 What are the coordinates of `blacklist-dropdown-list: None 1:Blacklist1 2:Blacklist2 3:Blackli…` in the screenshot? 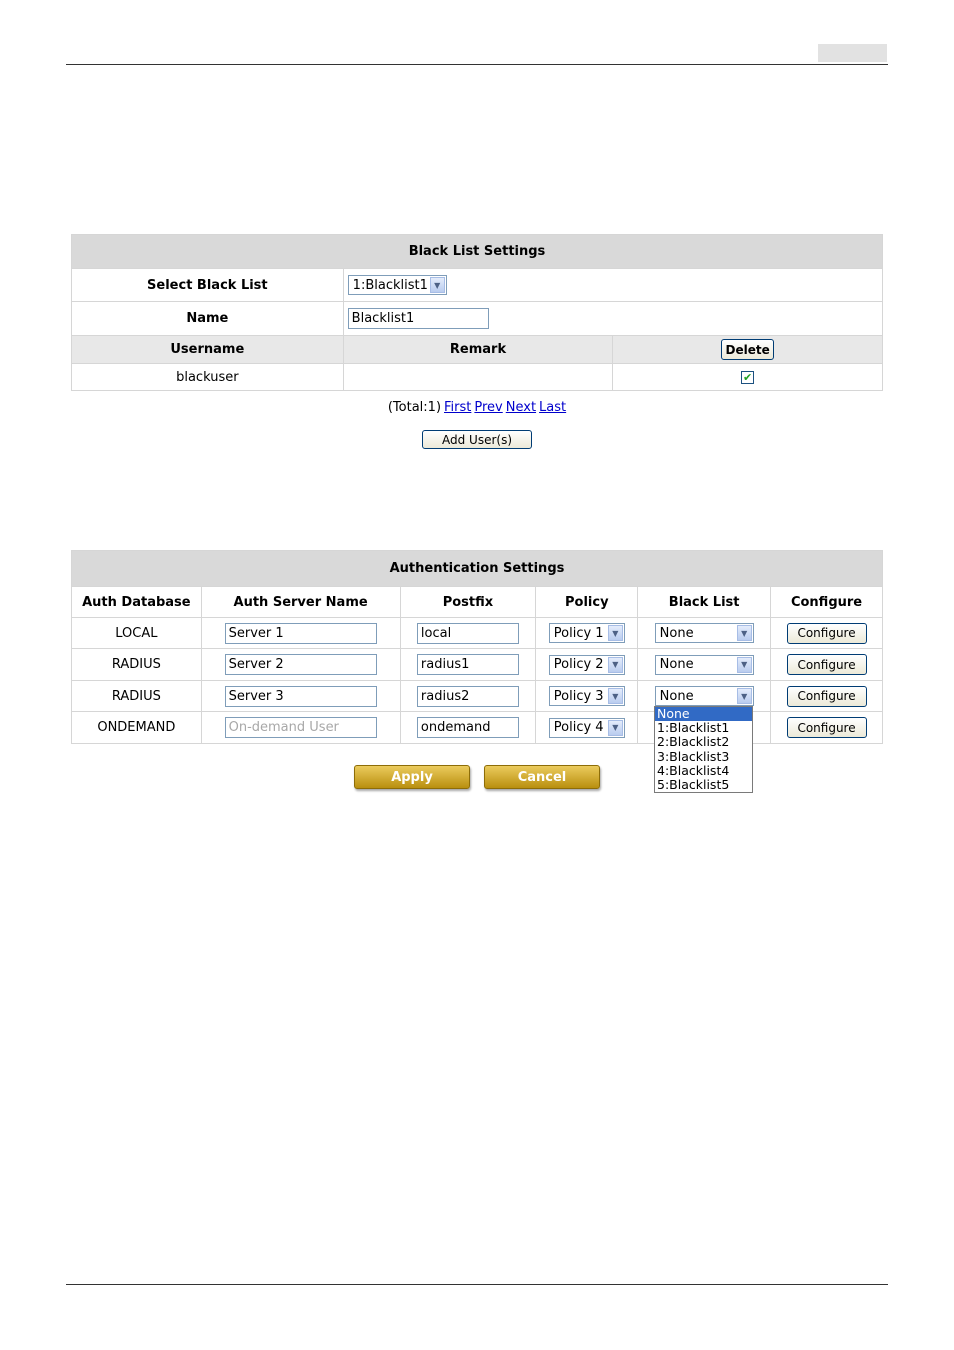 It's located at (703, 749).